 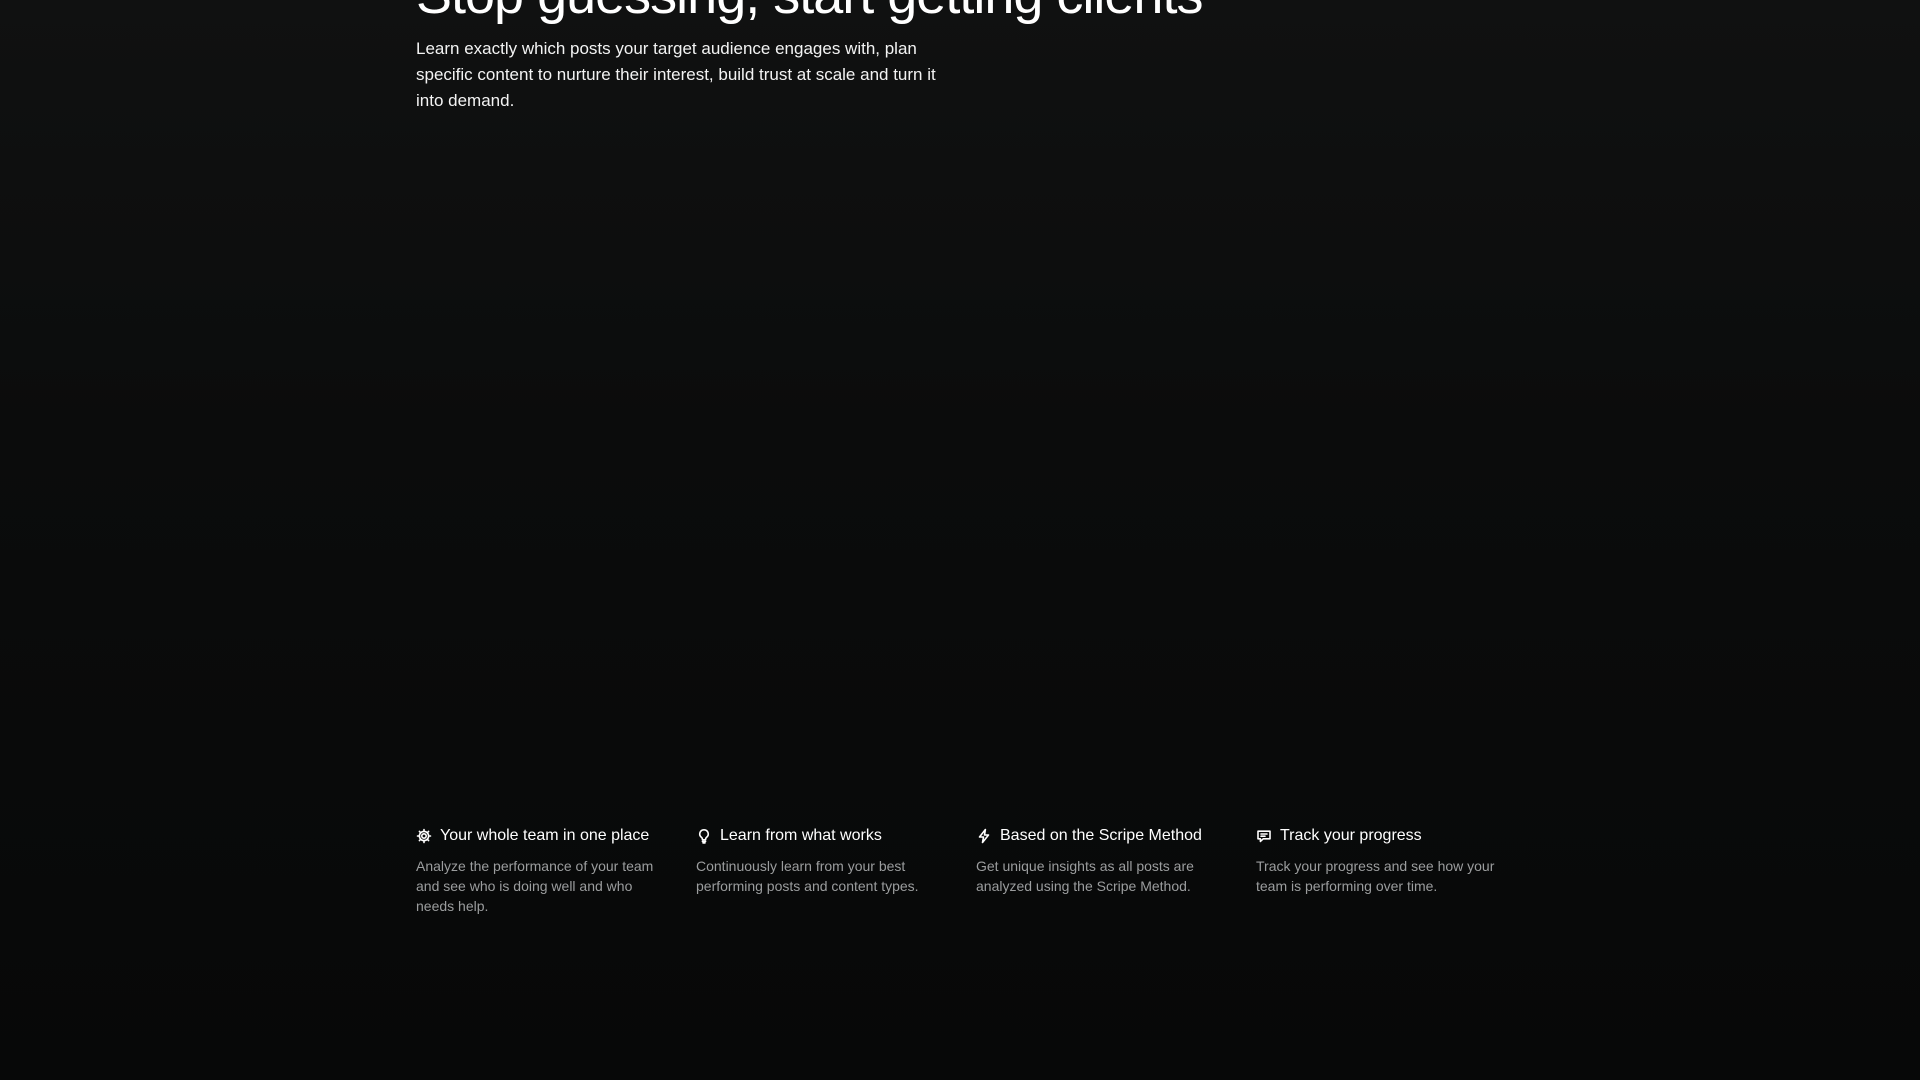 I want to click on feature-header: Based on the Scripe Method, so click(x=1100, y=836).